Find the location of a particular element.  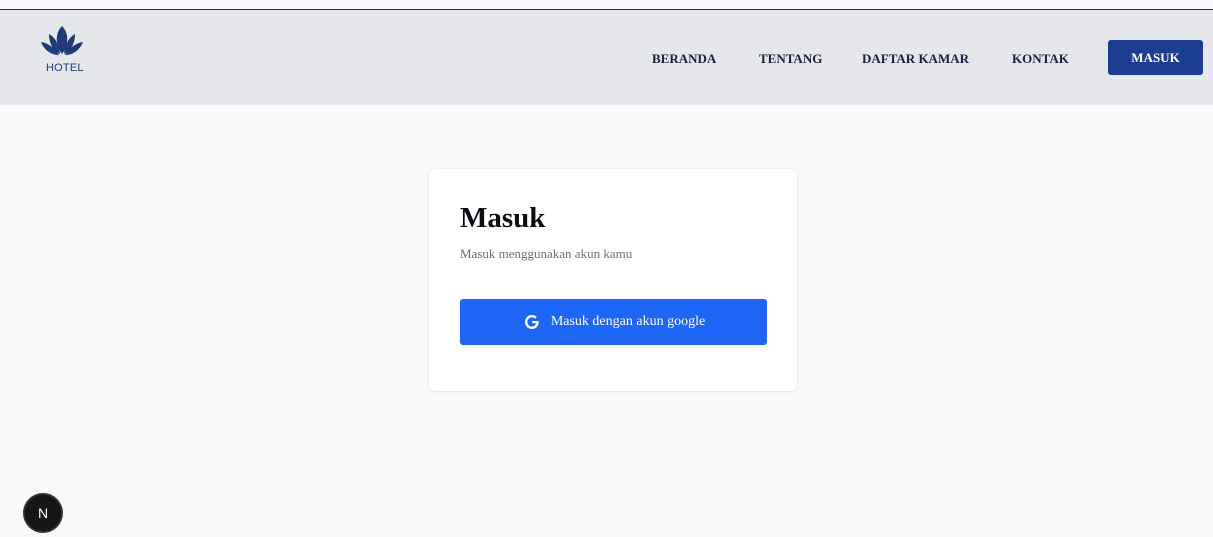

hotel-logo: HOTEL is located at coordinates (64, 50).